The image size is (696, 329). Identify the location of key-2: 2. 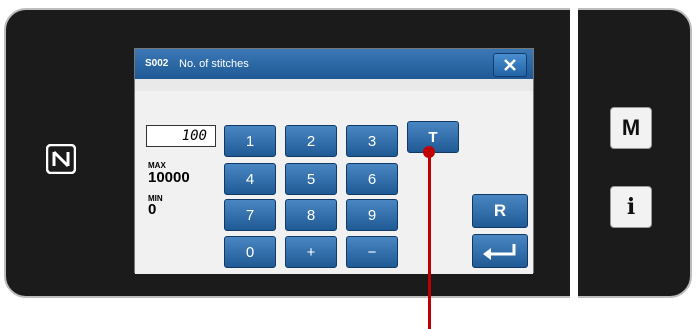
(311, 141).